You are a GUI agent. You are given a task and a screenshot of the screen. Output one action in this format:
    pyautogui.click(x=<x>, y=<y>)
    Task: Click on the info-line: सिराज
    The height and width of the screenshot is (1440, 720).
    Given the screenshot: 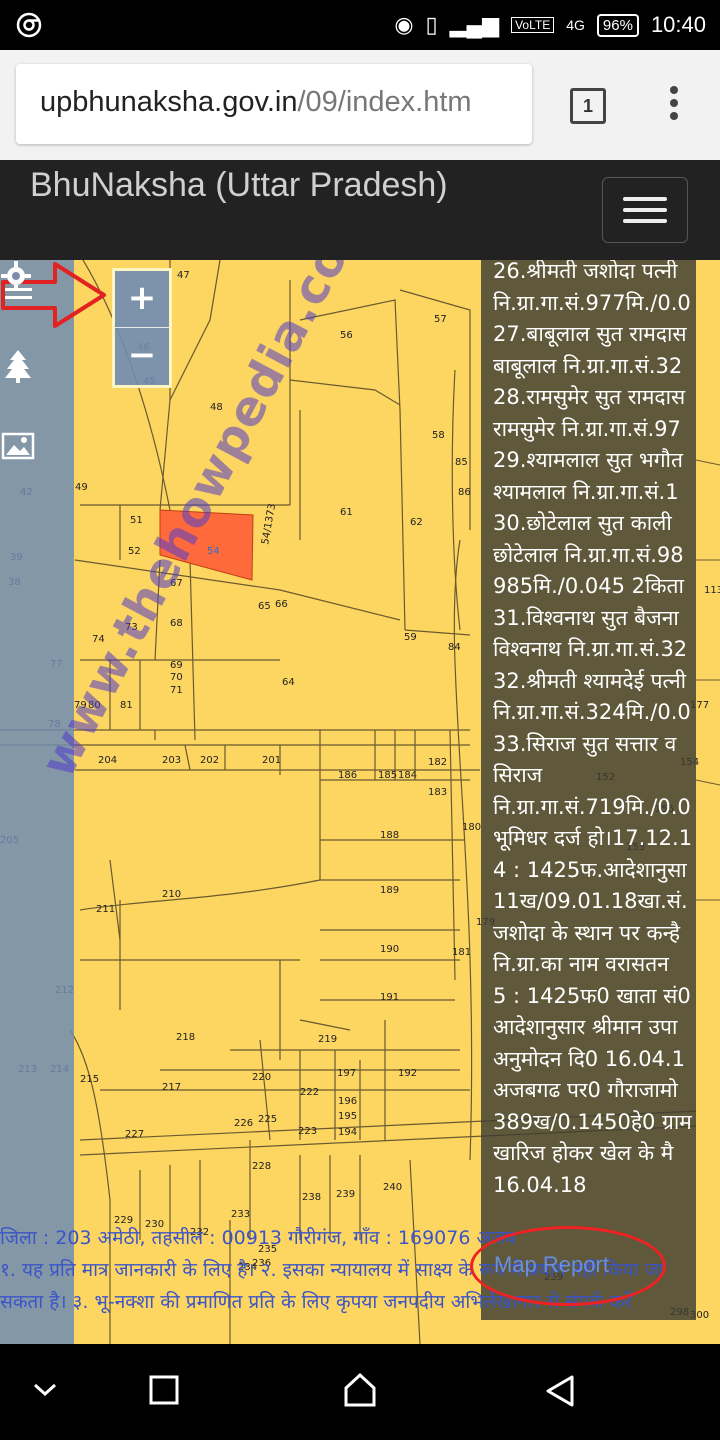 What is the action you would take?
    pyautogui.click(x=518, y=775)
    